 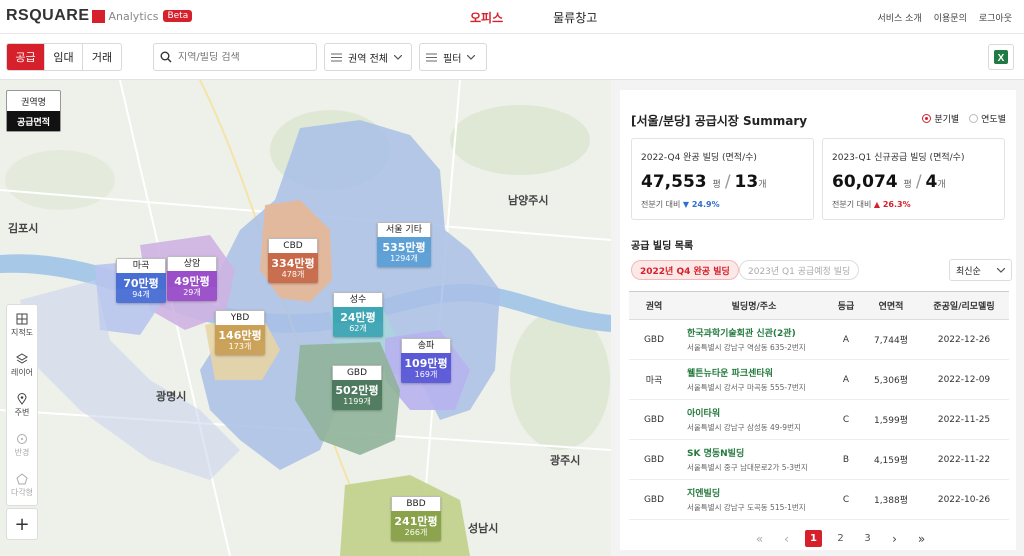 I want to click on region-marker-magok: 마곡 70만평 94개, so click(x=141, y=280).